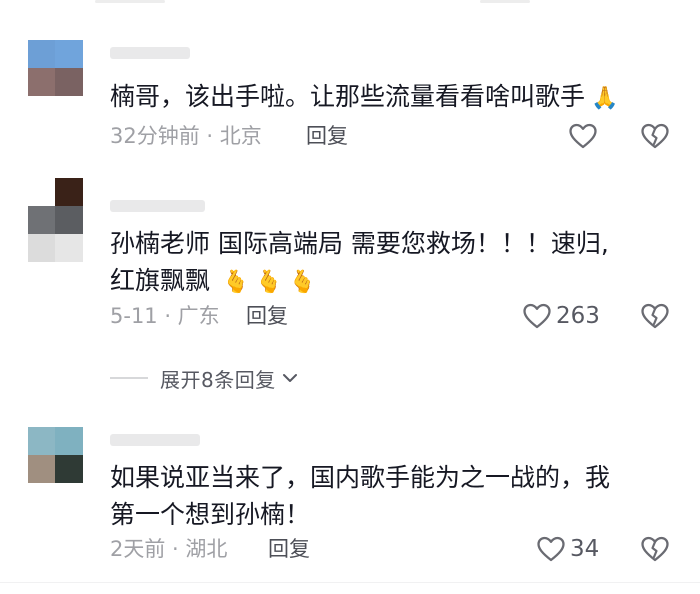  I want to click on comment-text: 如果说亚当来了，国内歌手能为之一战的，我 第一个想到孙楠！, so click(390, 496).